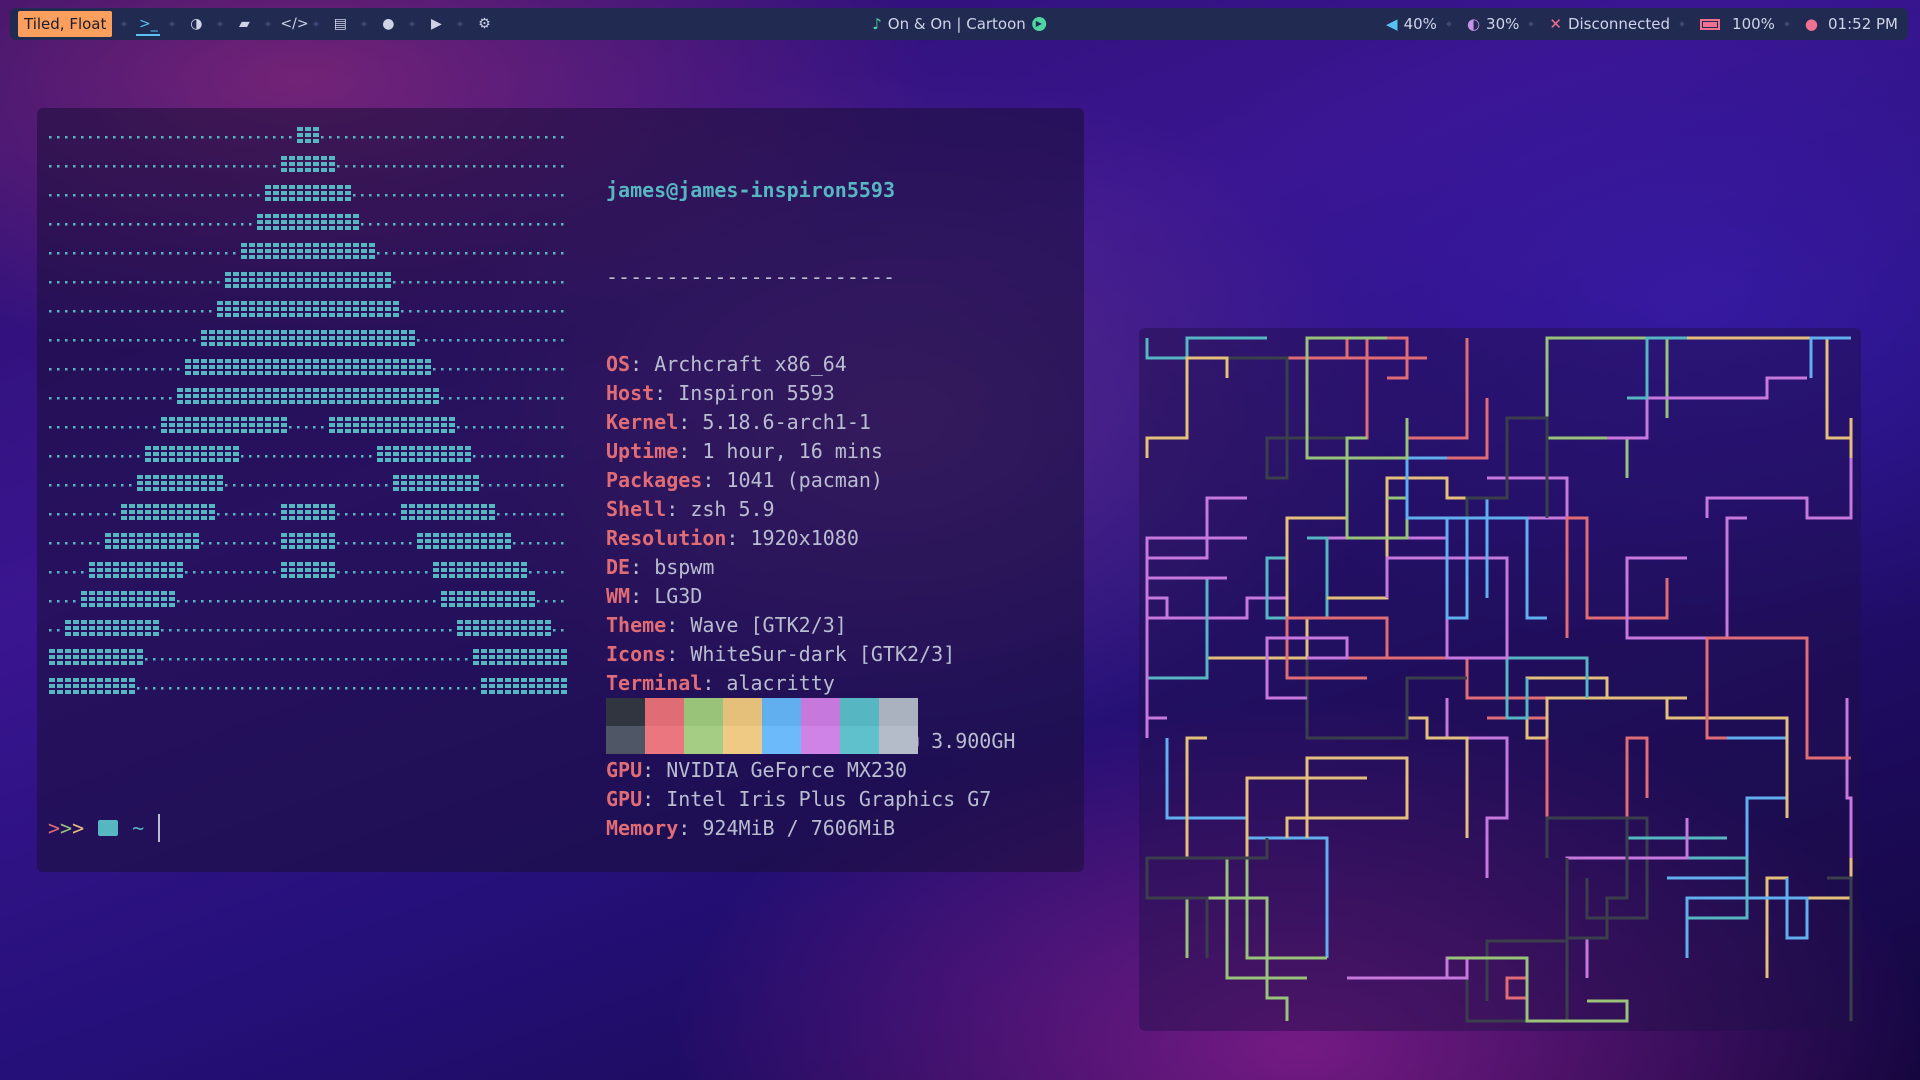 The height and width of the screenshot is (1080, 1920). I want to click on clock: 01:52 PM, so click(1863, 24).